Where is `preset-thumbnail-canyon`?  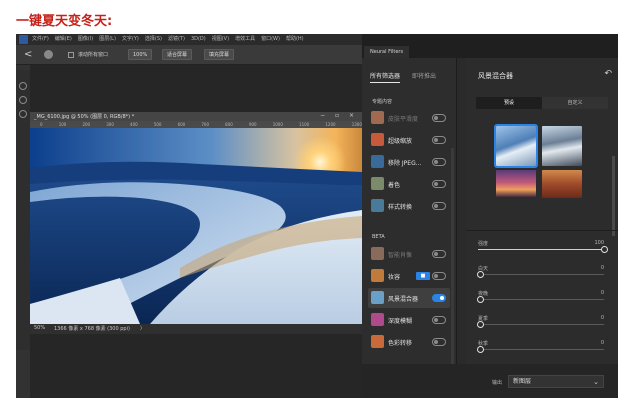
preset-thumbnail-canyon is located at coordinates (562, 184).